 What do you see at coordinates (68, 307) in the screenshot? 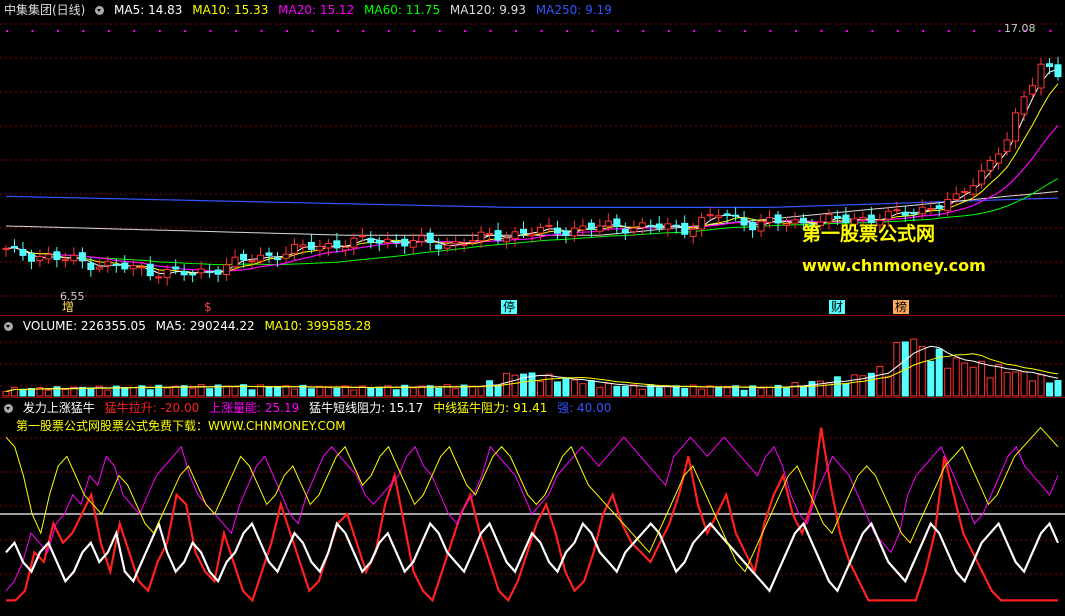
I see `marker-zeng: 增` at bounding box center [68, 307].